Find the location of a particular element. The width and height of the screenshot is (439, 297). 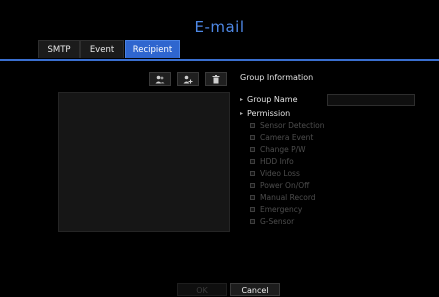

add-user-button is located at coordinates (188, 79).